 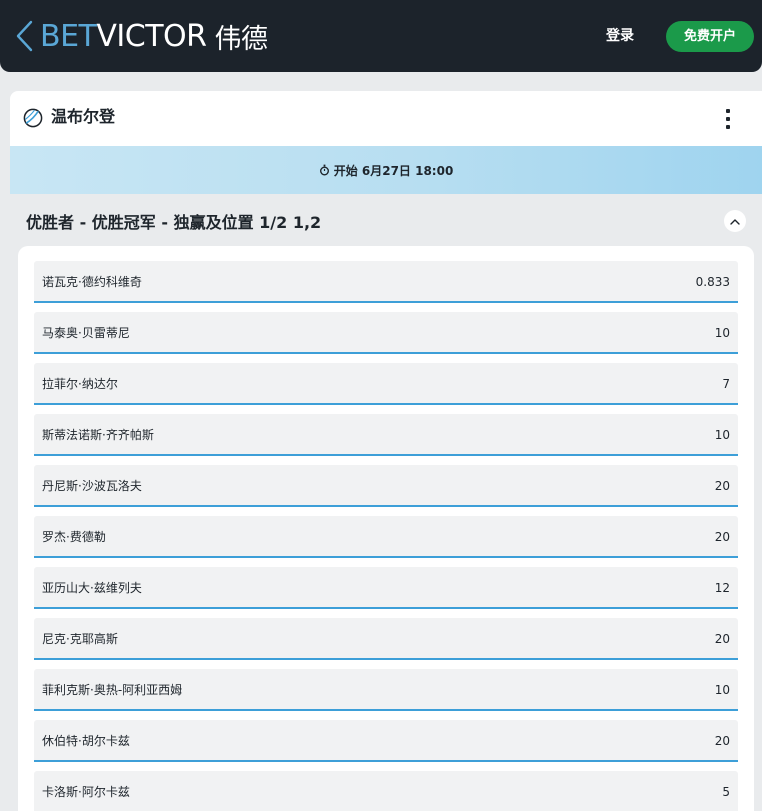 What do you see at coordinates (620, 36) in the screenshot?
I see `login-button: 登录` at bounding box center [620, 36].